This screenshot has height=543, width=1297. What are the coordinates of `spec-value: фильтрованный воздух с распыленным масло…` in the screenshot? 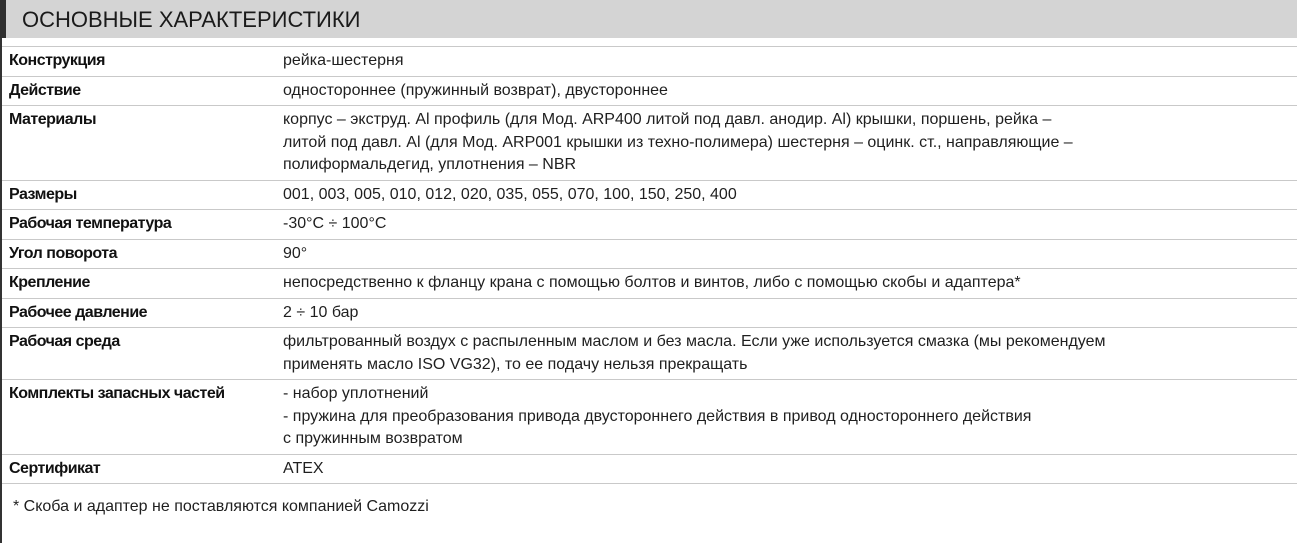 It's located at (786, 353).